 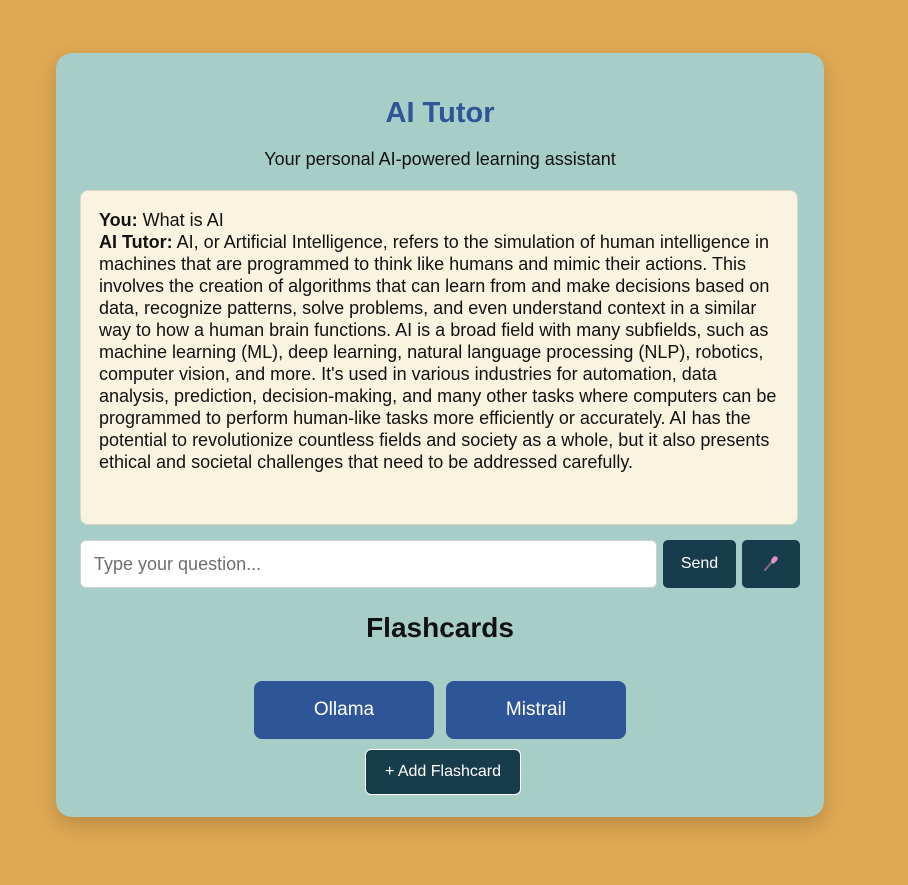 What do you see at coordinates (118, 220) in the screenshot?
I see `chat-speaker-label: You:` at bounding box center [118, 220].